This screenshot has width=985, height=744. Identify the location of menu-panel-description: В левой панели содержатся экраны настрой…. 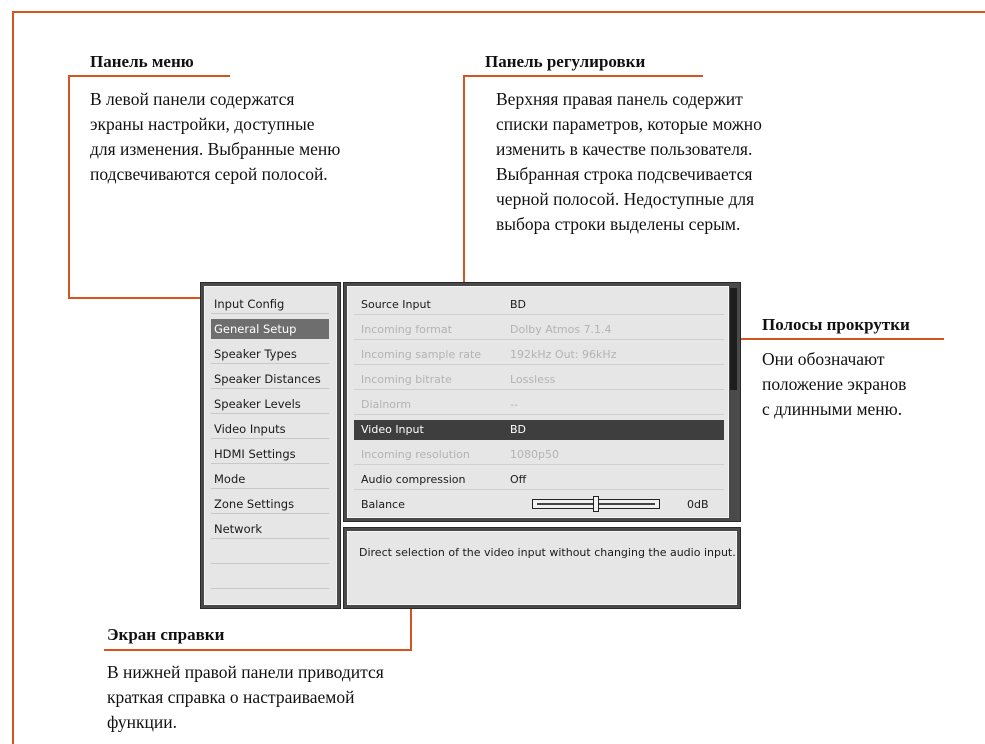
(215, 136).